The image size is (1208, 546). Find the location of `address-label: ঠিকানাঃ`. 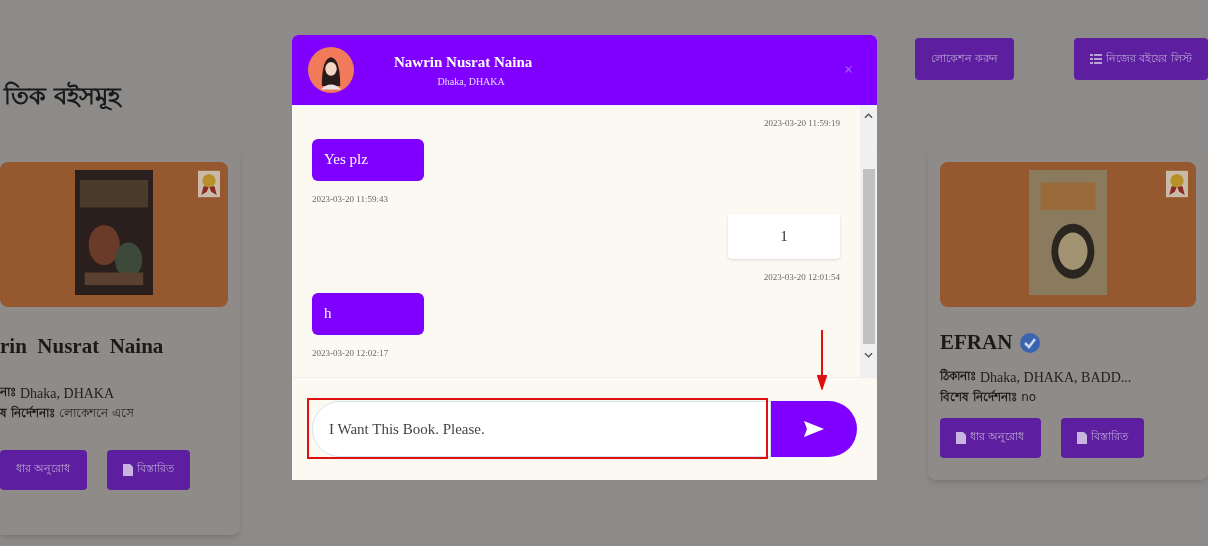

address-label: ঠিকানাঃ is located at coordinates (958, 376).